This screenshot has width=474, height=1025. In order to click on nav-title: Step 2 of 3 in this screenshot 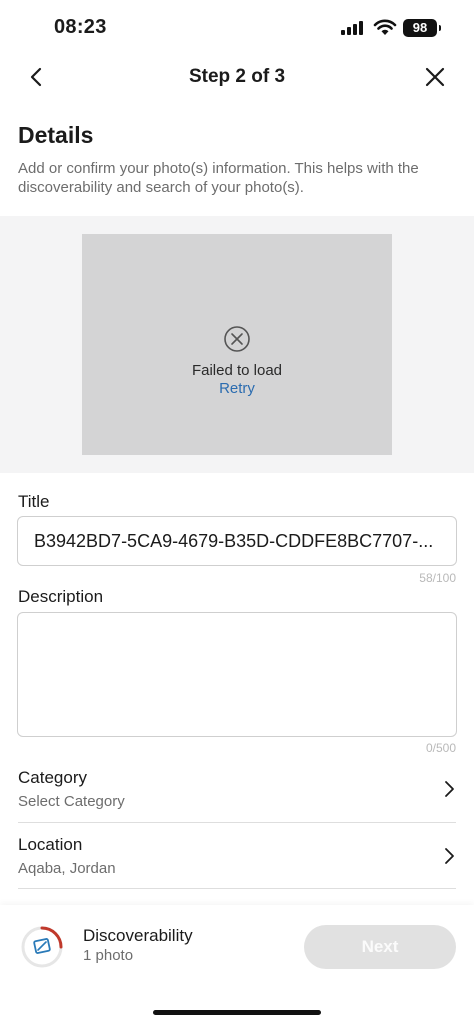, I will do `click(237, 76)`.